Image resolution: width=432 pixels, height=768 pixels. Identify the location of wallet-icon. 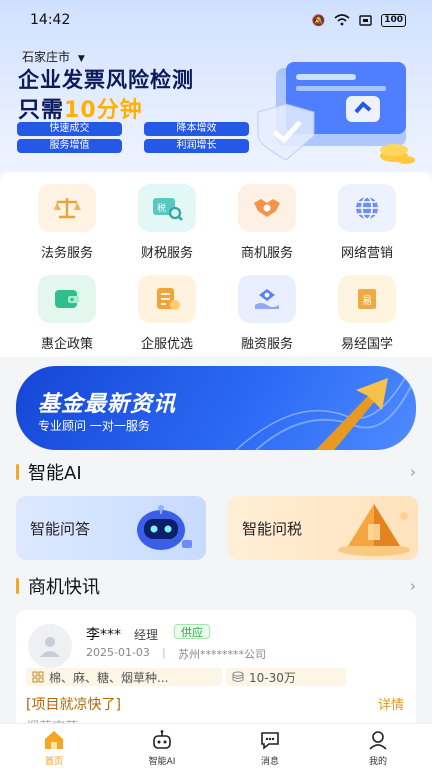
(67, 299).